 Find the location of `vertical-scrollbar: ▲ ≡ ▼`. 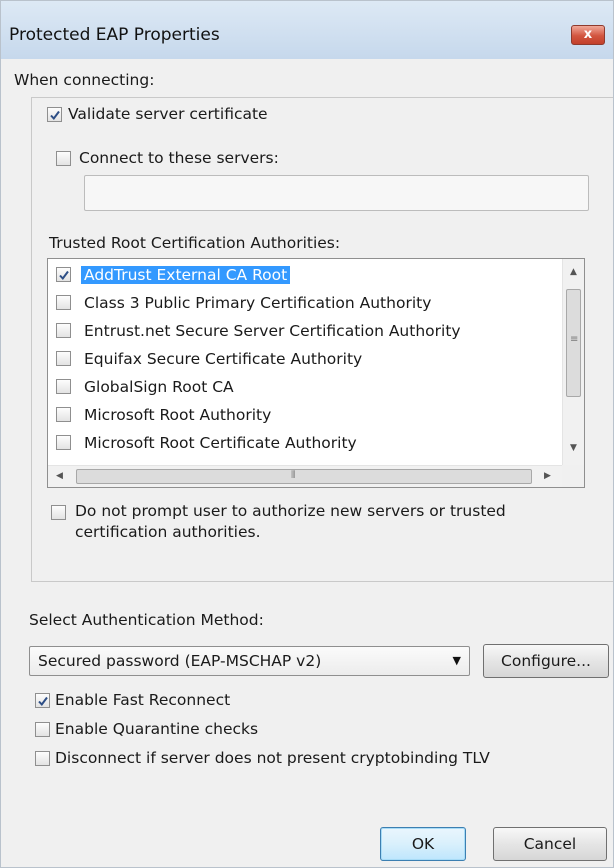

vertical-scrollbar: ▲ ≡ ▼ is located at coordinates (573, 362).